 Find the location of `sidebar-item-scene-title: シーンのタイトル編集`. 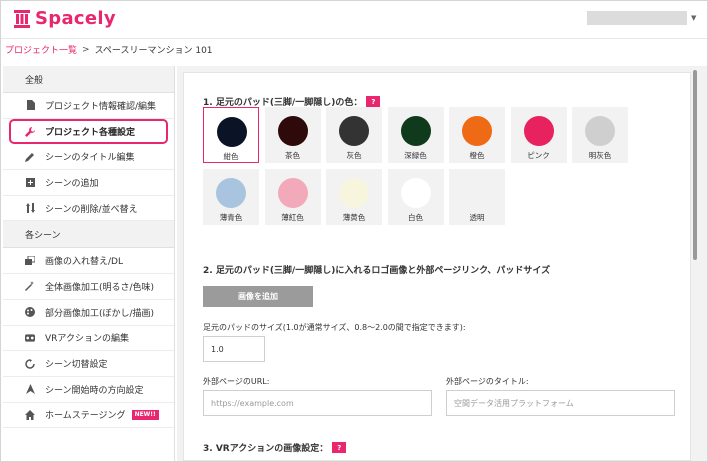

sidebar-item-scene-title: シーンのタイトル編集 is located at coordinates (88, 157).